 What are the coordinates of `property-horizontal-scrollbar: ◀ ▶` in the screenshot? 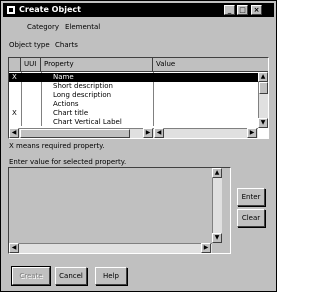 It's located at (81, 133).